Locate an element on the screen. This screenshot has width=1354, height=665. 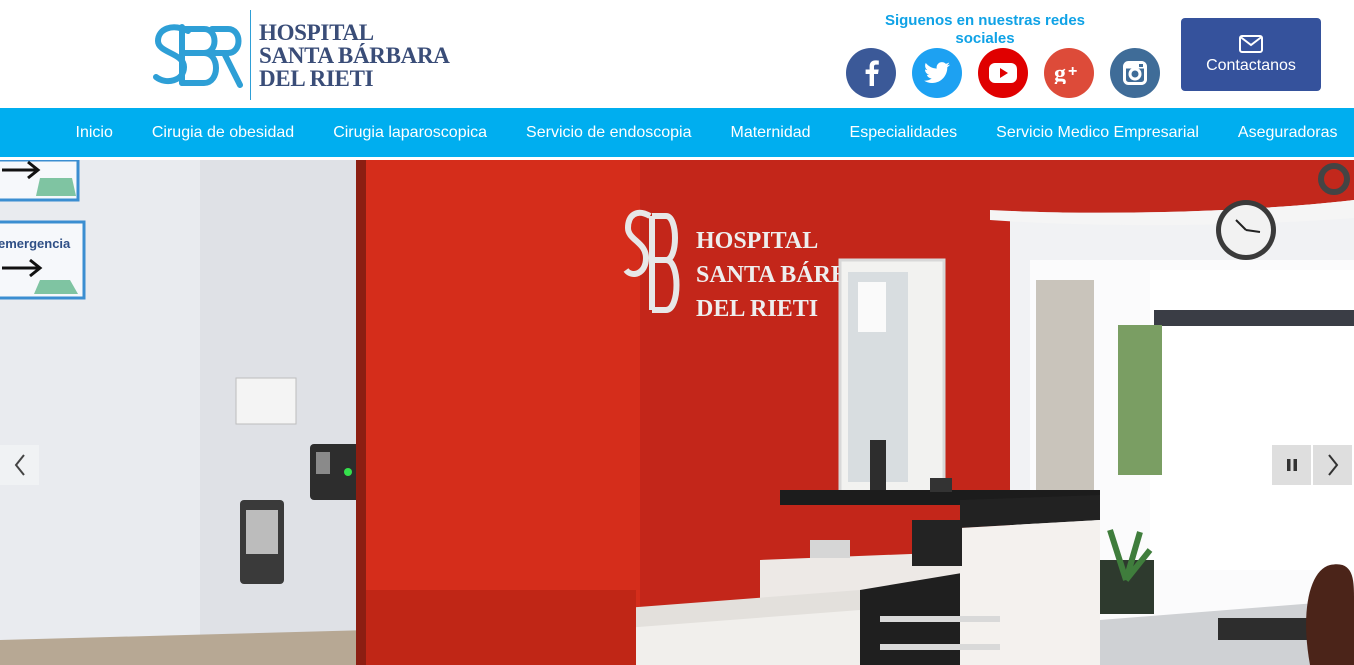
pause-icon is located at coordinates (1291, 465).